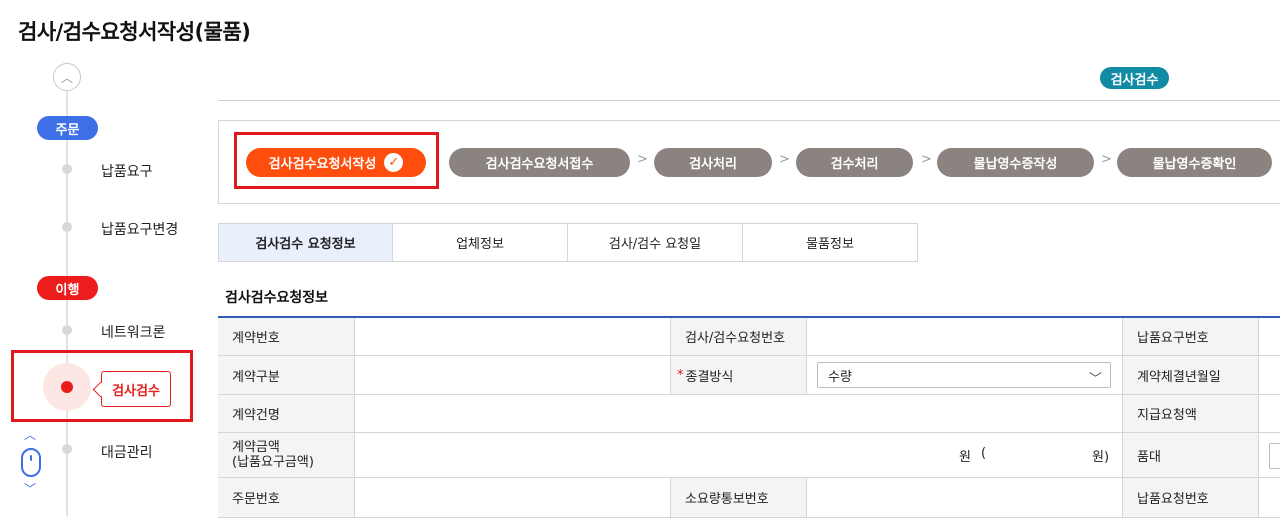 This screenshot has height=518, width=1280. Describe the element at coordinates (513, 497) in the screenshot. I see `order-no-value` at that location.